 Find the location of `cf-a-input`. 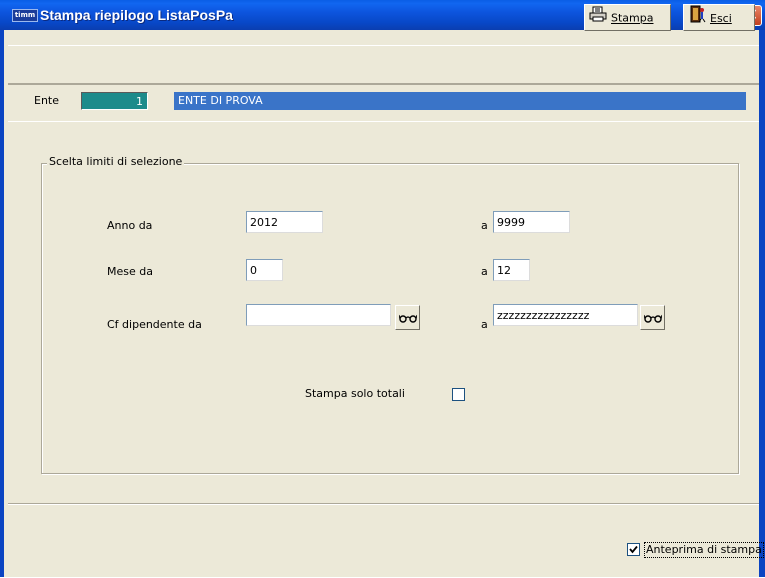

cf-a-input is located at coordinates (565, 315).